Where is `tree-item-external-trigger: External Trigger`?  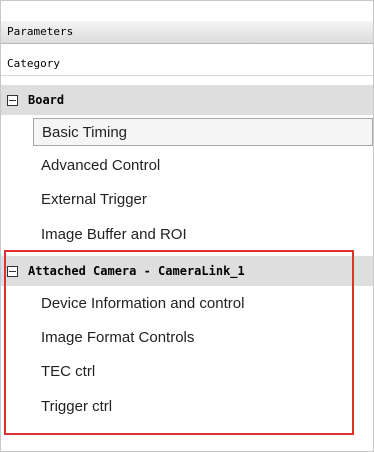 tree-item-external-trigger: External Trigger is located at coordinates (93, 200).